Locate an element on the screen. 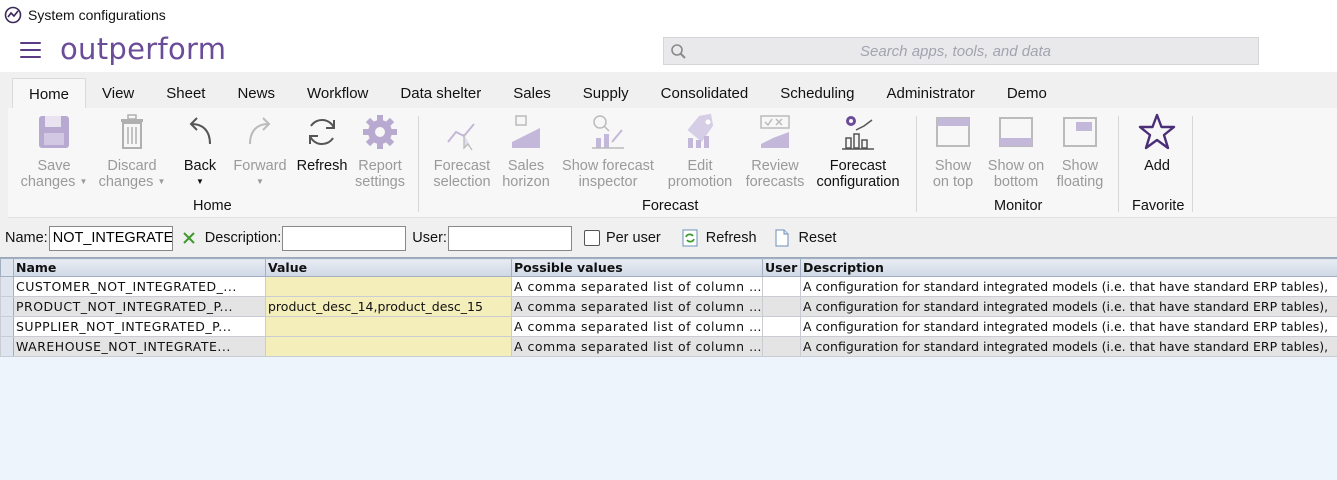  search-input is located at coordinates (961, 51).